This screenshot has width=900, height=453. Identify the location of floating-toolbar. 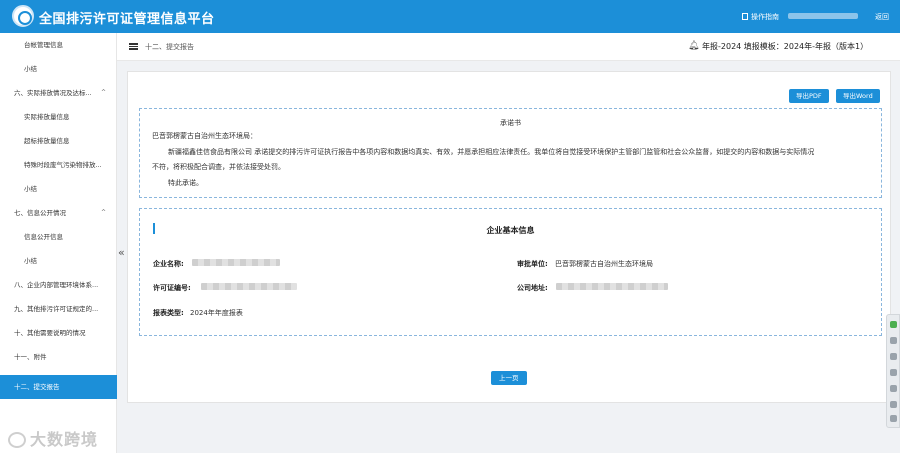
(893, 371).